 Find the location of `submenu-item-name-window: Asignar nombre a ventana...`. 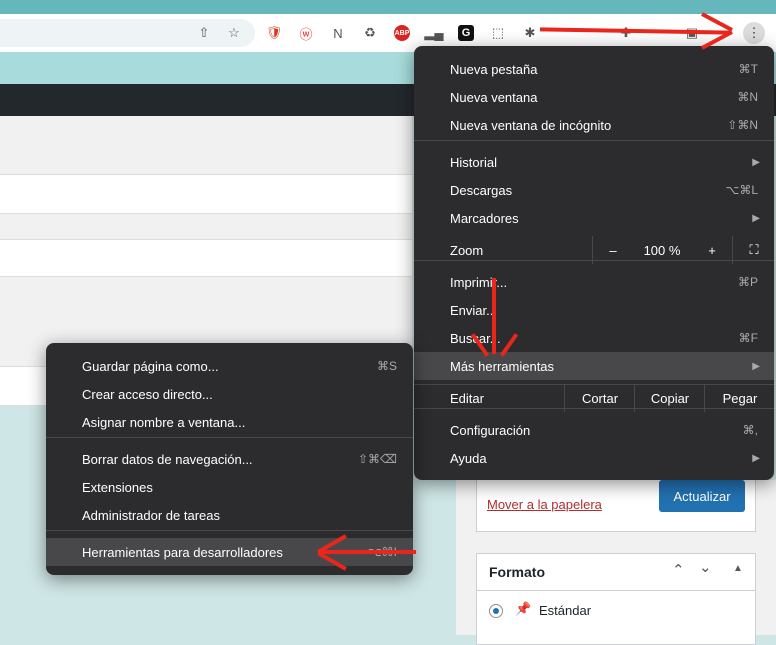

submenu-item-name-window: Asignar nombre a ventana... is located at coordinates (229, 422).